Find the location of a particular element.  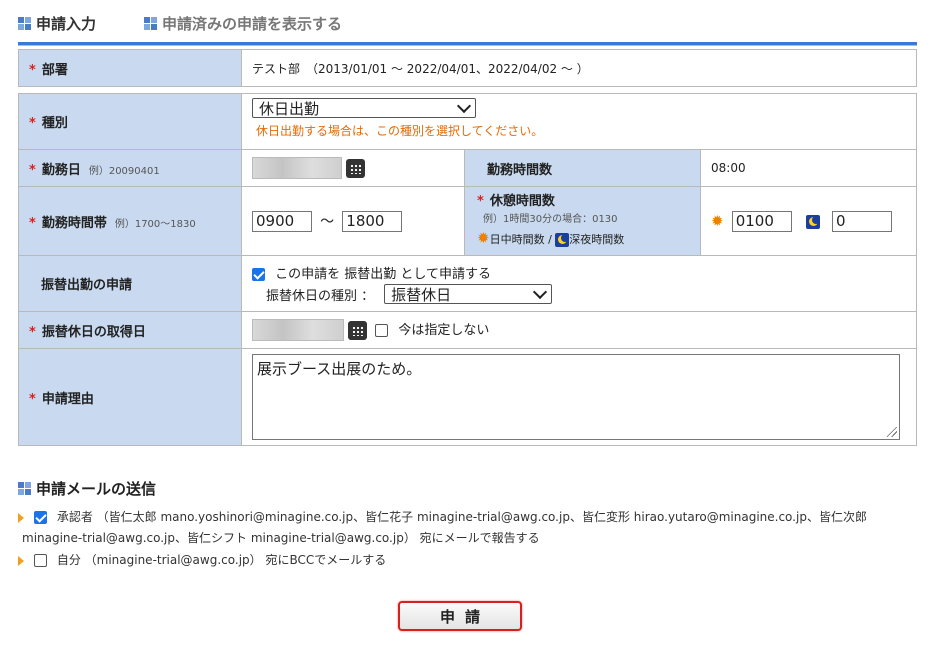

tab-bar: 申請入力 申請済みの申請を表示する is located at coordinates (204, 23).